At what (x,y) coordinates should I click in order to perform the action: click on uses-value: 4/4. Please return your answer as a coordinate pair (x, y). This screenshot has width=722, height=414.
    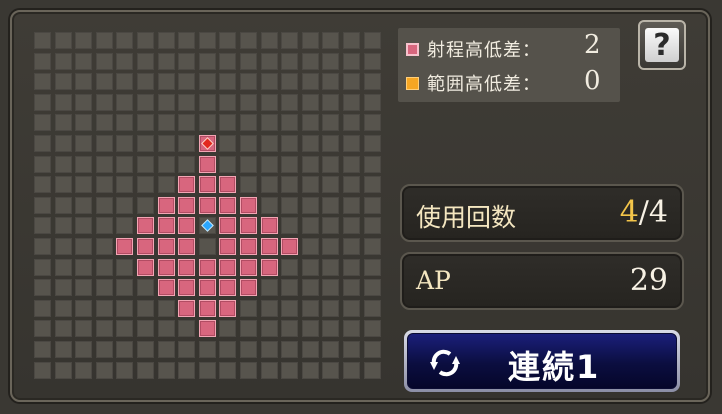
    Looking at the image, I should click on (644, 212).